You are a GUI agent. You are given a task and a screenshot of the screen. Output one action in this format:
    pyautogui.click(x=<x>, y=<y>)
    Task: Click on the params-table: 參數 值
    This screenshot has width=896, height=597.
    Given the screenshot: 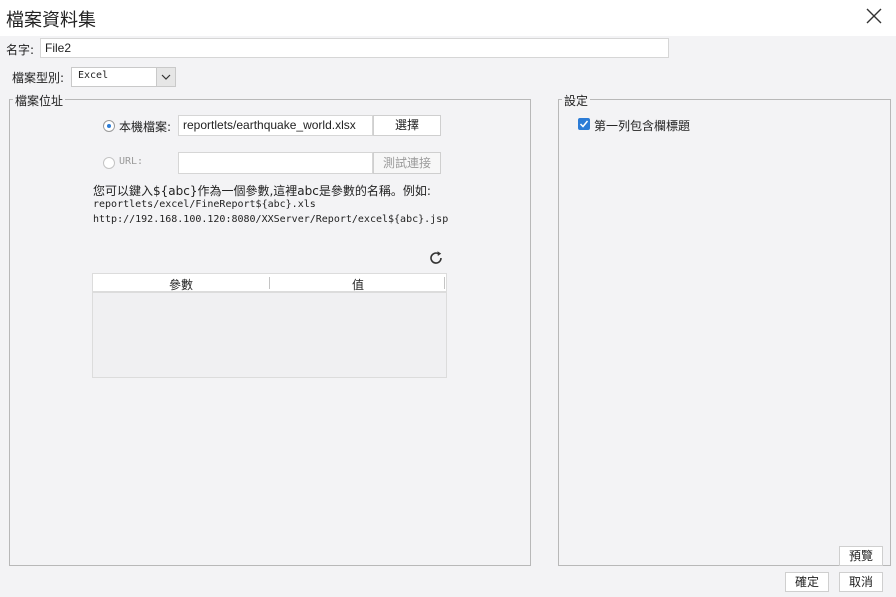 What is the action you would take?
    pyautogui.click(x=269, y=325)
    